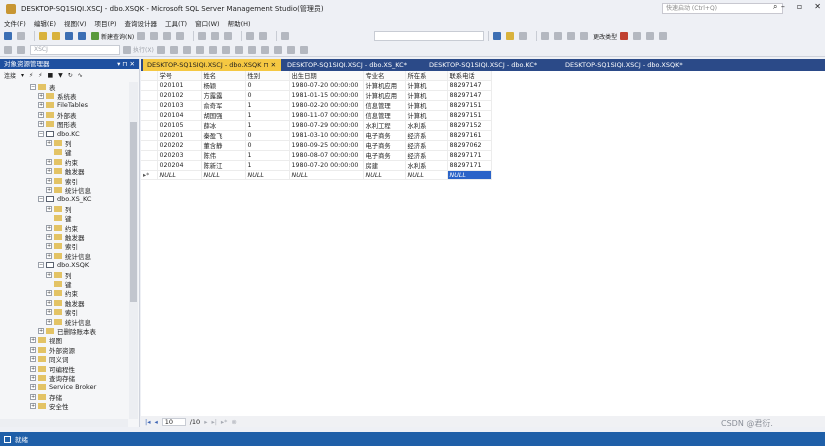 Image resolution: width=825 pixels, height=446 pixels. Describe the element at coordinates (384, 135) in the screenshot. I see `grid-cell: 电子商务` at that location.